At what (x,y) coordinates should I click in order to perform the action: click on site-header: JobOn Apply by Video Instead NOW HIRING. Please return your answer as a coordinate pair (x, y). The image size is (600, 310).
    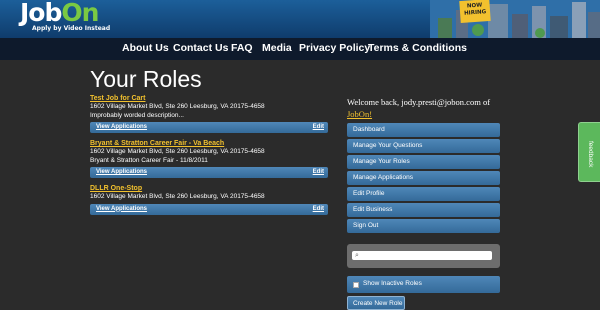
    Looking at the image, I should click on (300, 19).